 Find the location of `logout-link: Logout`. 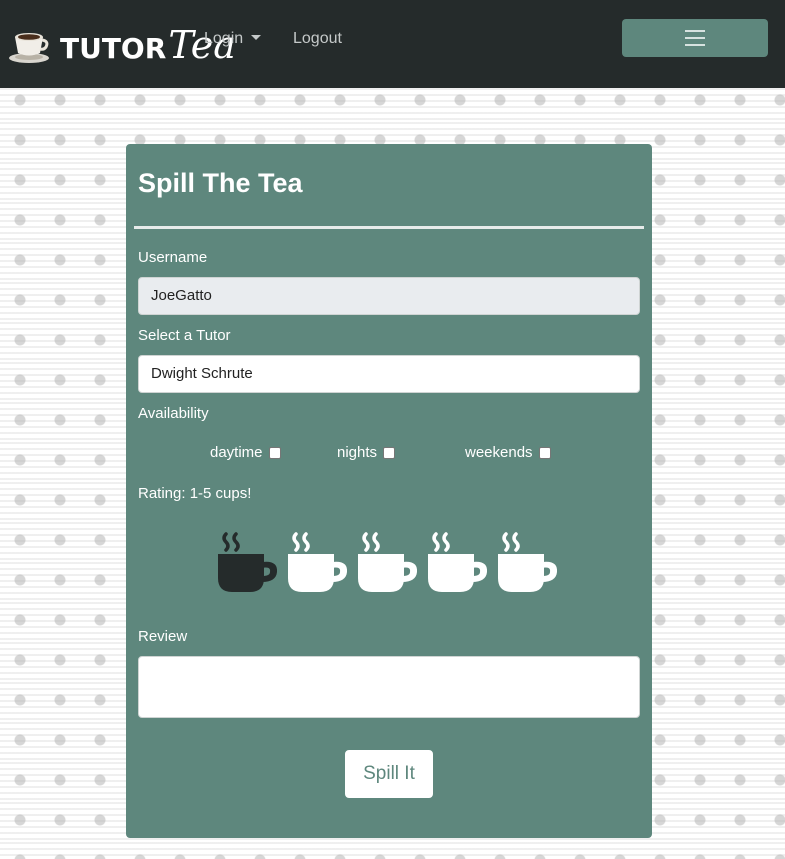

logout-link: Logout is located at coordinates (317, 39).